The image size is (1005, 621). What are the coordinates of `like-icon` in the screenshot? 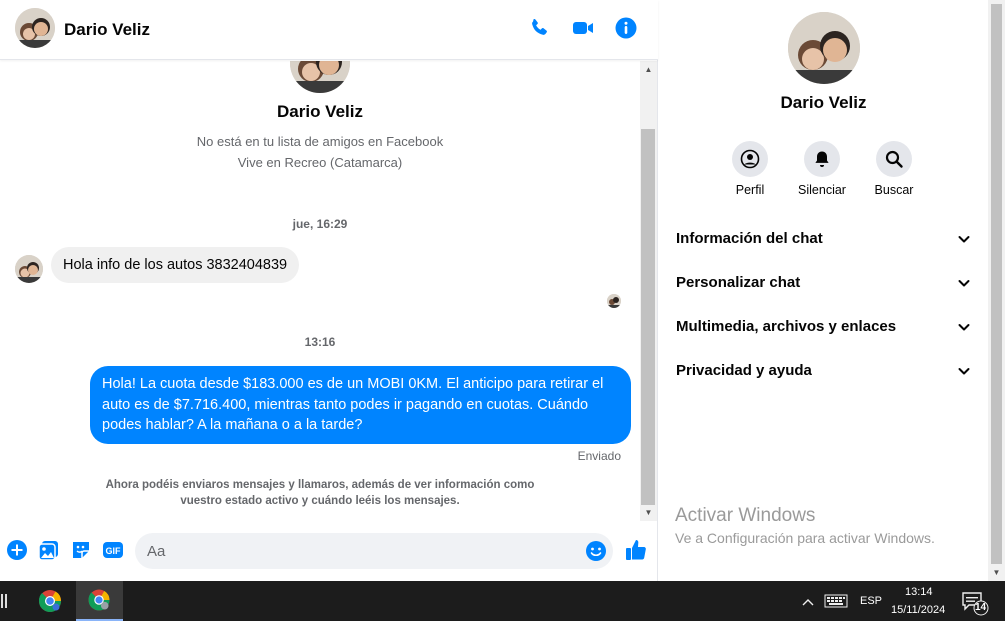 It's located at (636, 550).